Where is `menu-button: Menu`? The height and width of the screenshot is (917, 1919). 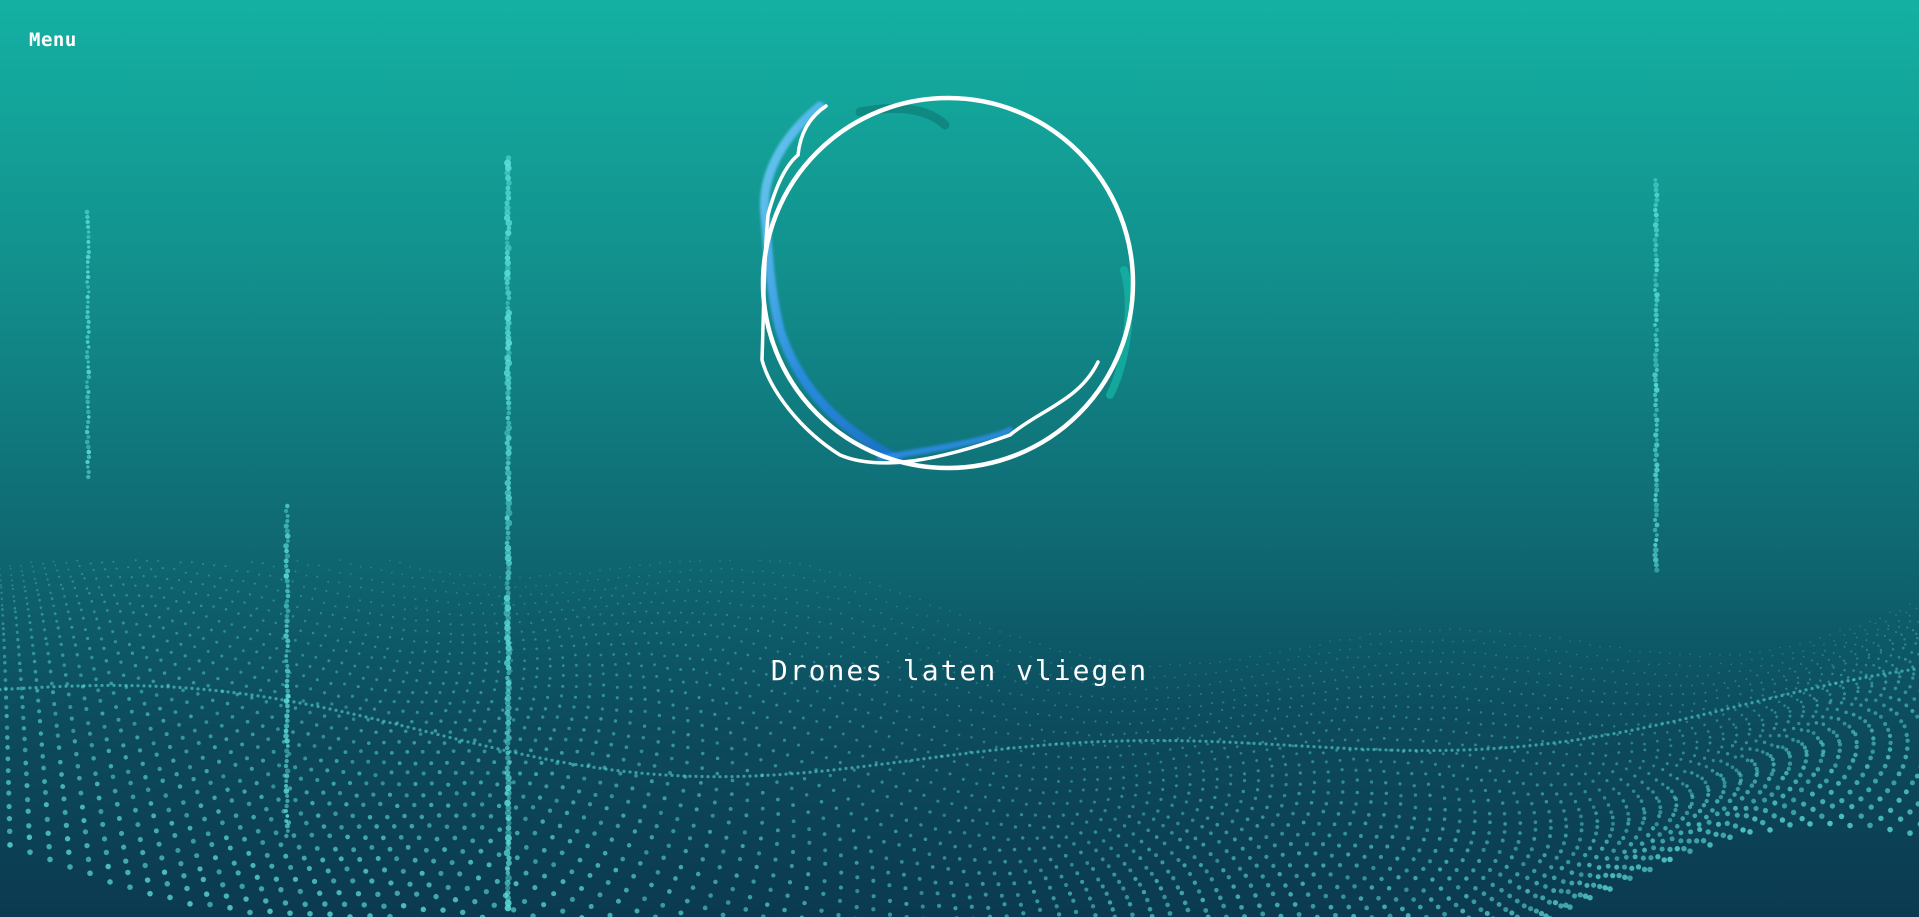
menu-button: Menu is located at coordinates (53, 40).